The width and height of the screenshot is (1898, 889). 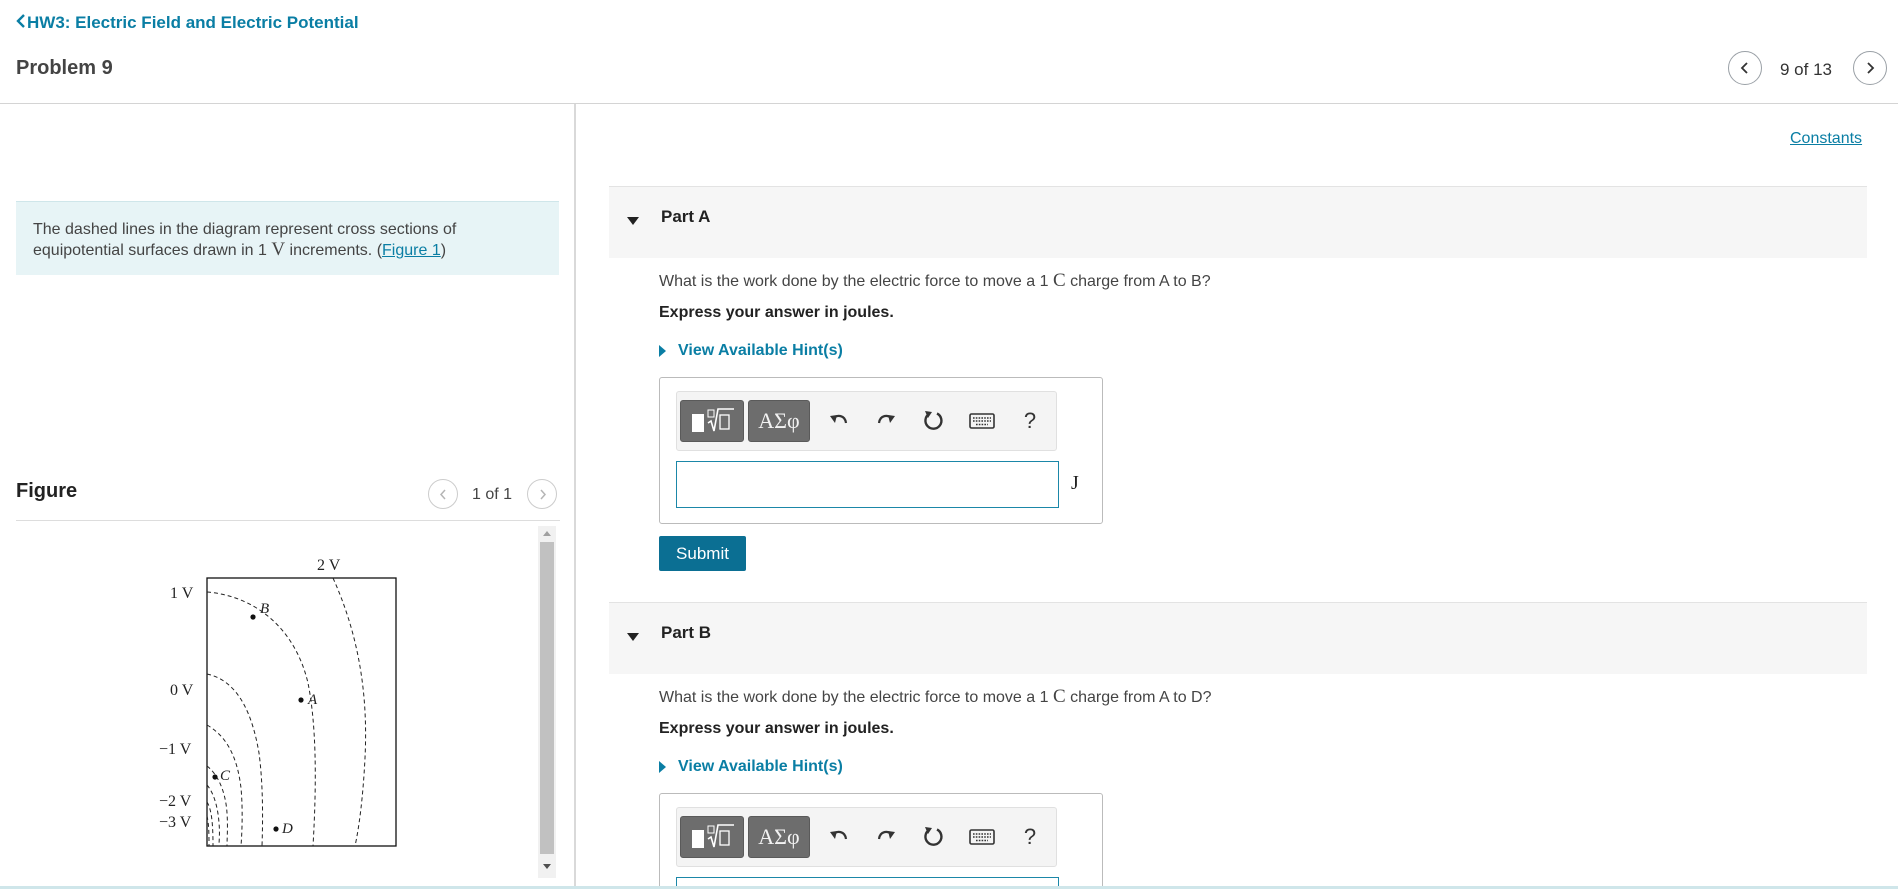 What do you see at coordinates (182, 690) in the screenshot?
I see `label-0v: 0 V` at bounding box center [182, 690].